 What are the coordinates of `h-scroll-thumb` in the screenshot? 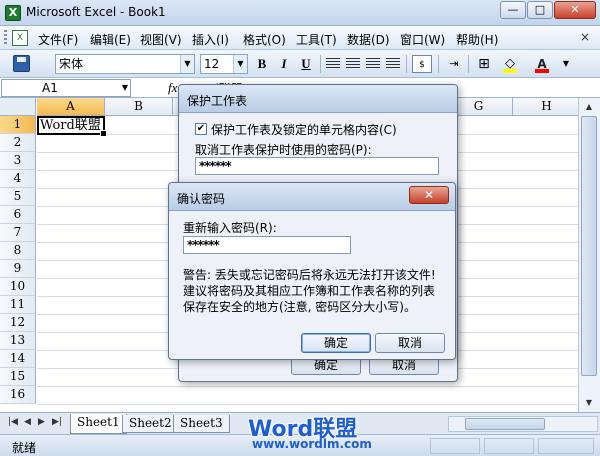 It's located at (505, 424).